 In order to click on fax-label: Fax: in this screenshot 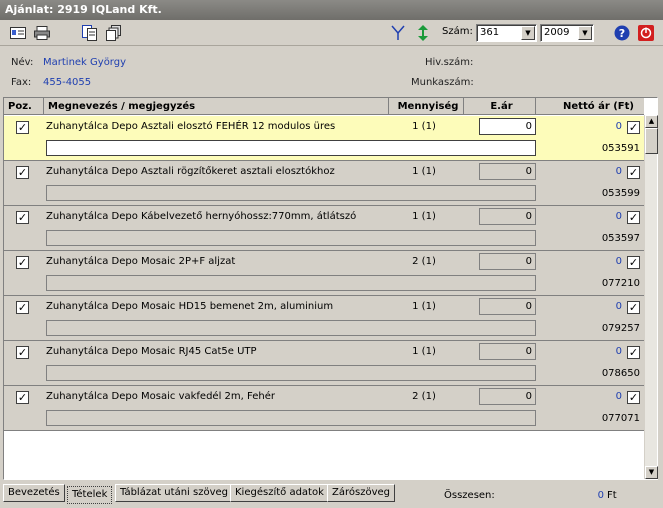, I will do `click(21, 82)`.